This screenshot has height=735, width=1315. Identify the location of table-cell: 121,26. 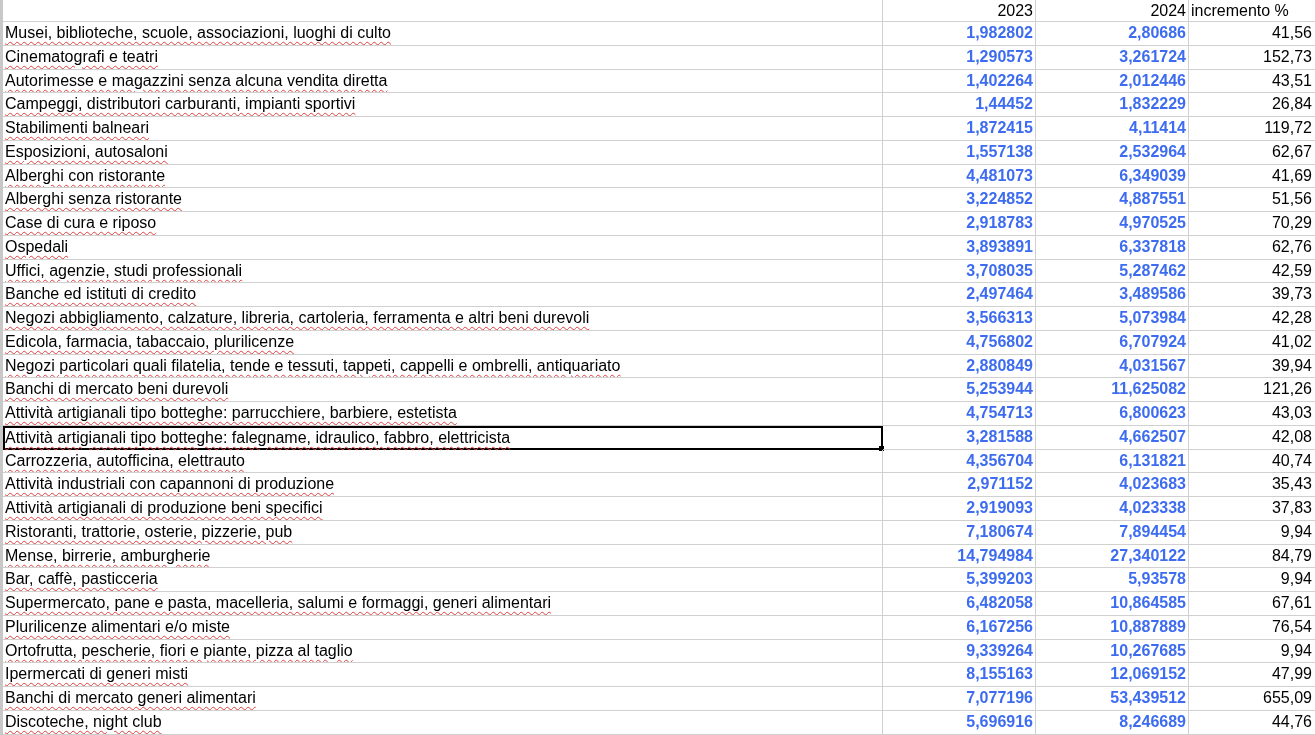
(1252, 390).